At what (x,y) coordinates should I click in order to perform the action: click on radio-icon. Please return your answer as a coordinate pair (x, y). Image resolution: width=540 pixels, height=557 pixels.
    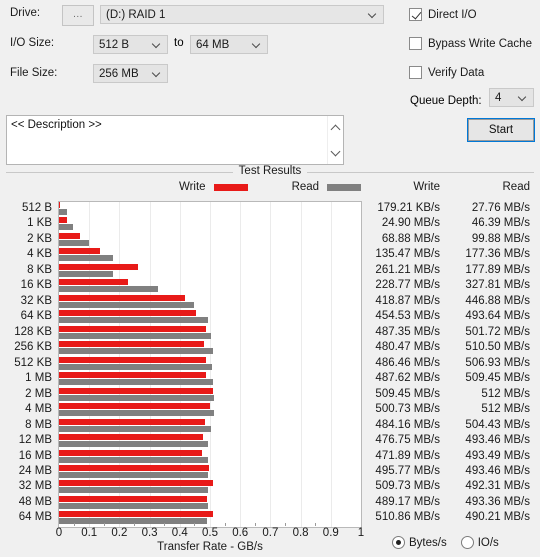
    Looking at the image, I should click on (398, 542).